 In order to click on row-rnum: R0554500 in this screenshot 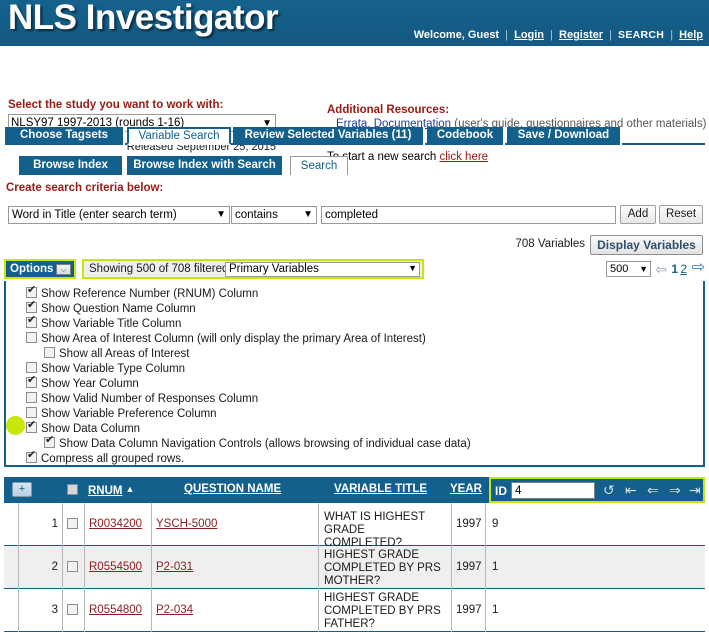, I will do `click(115, 567)`.